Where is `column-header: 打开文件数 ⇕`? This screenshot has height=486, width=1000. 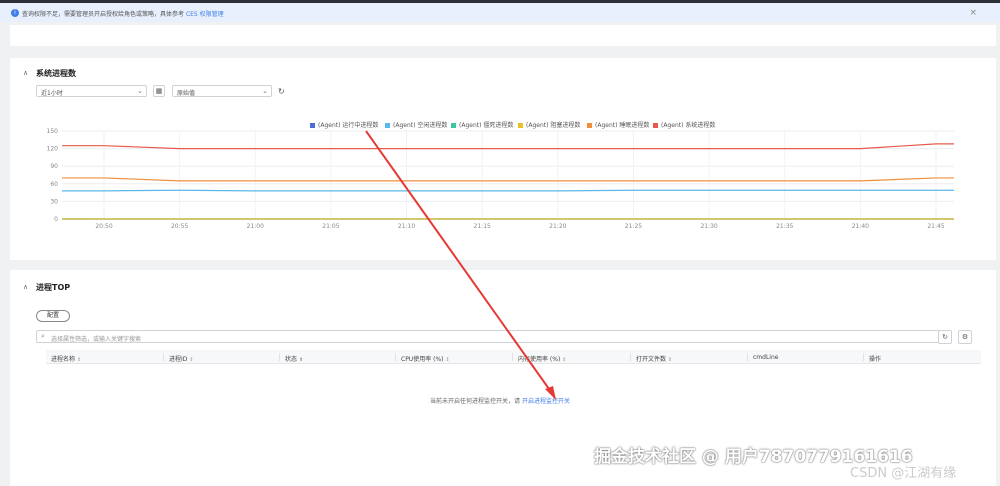 column-header: 打开文件数 ⇕ is located at coordinates (654, 358).